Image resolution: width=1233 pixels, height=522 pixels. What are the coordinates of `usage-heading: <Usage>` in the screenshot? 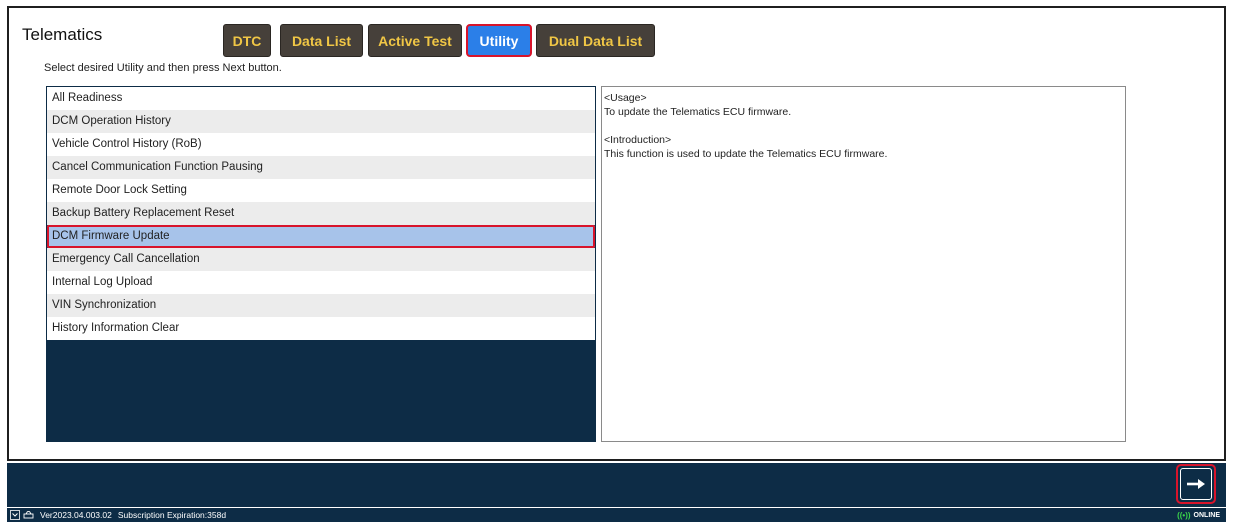 It's located at (625, 98).